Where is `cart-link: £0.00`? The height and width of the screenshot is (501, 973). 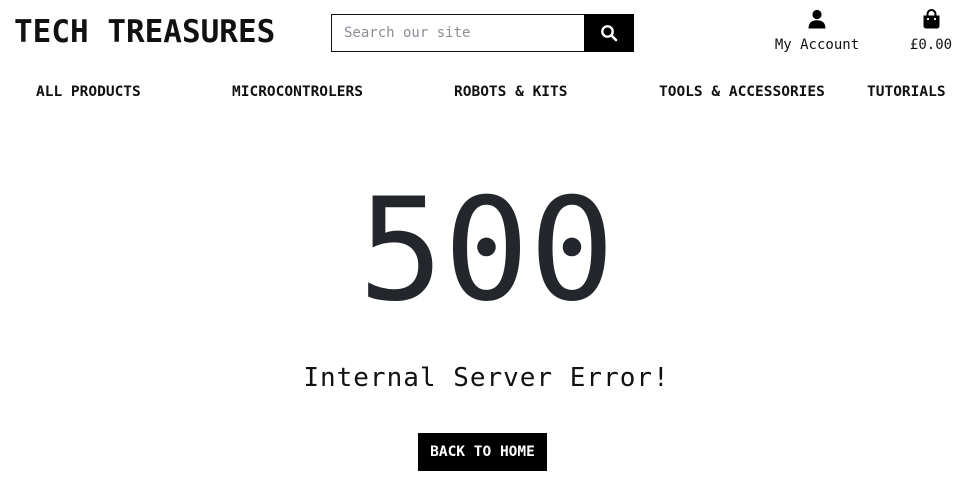
cart-link: £0.00 is located at coordinates (931, 30).